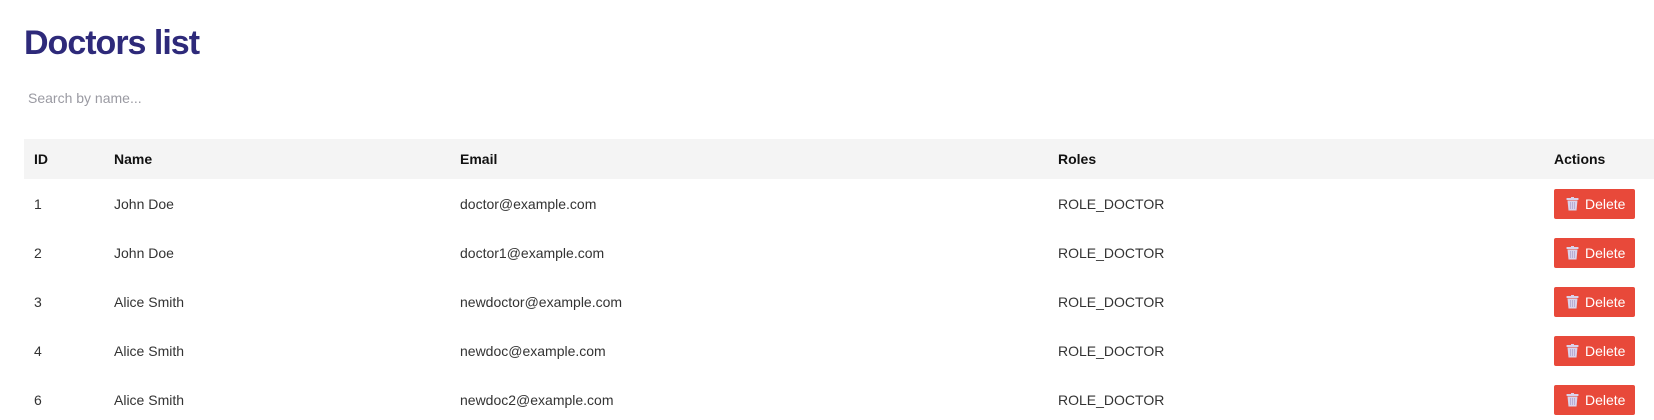 The image size is (1654, 420). I want to click on column-header-name: Name, so click(133, 159).